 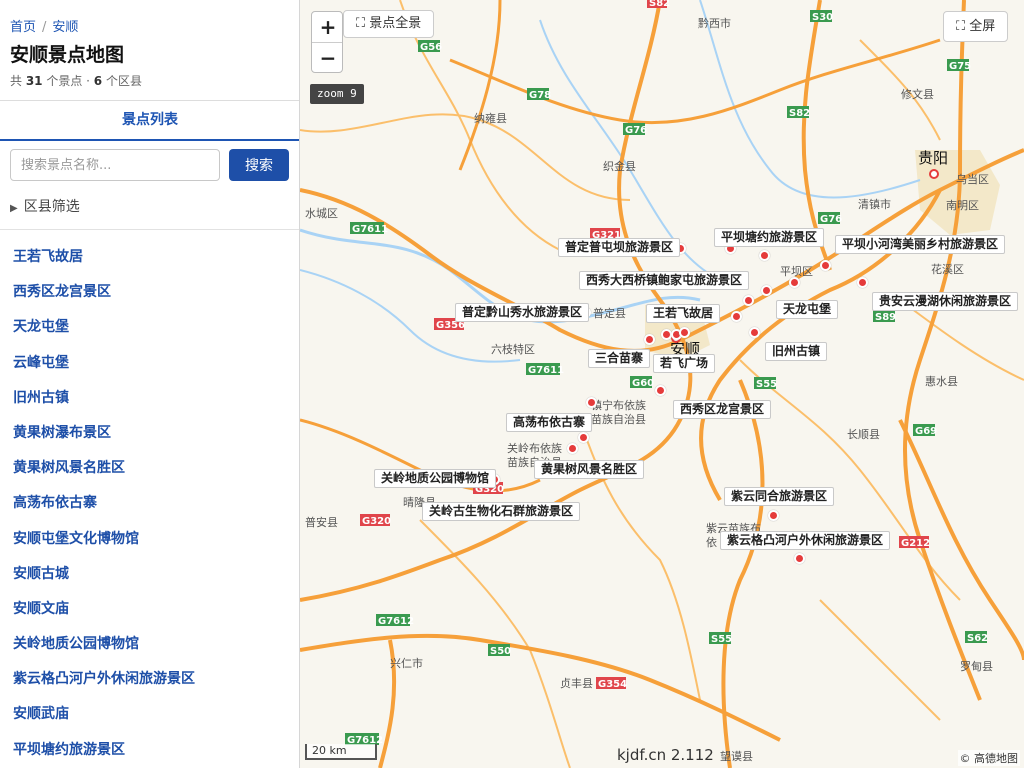 What do you see at coordinates (863, 434) in the screenshot?
I see `town-label: 长顺县` at bounding box center [863, 434].